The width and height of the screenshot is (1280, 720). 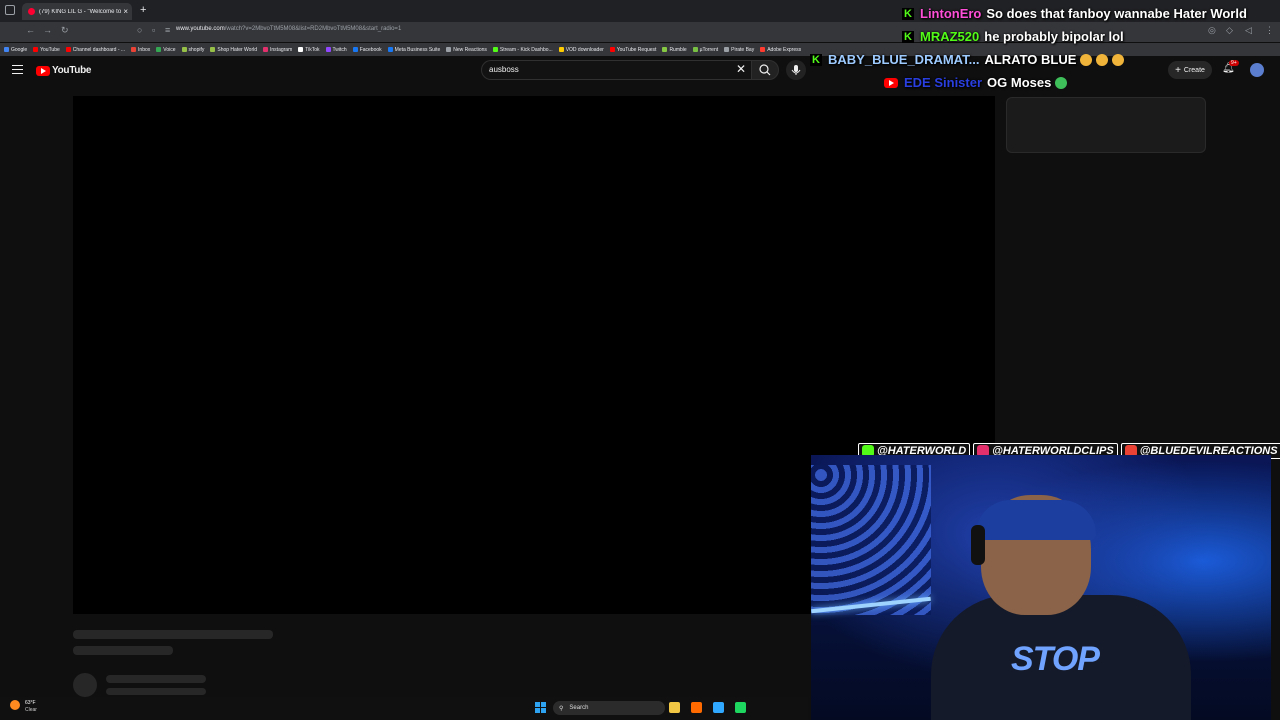 What do you see at coordinates (30, 30) in the screenshot?
I see `back-icon: ←` at bounding box center [30, 30].